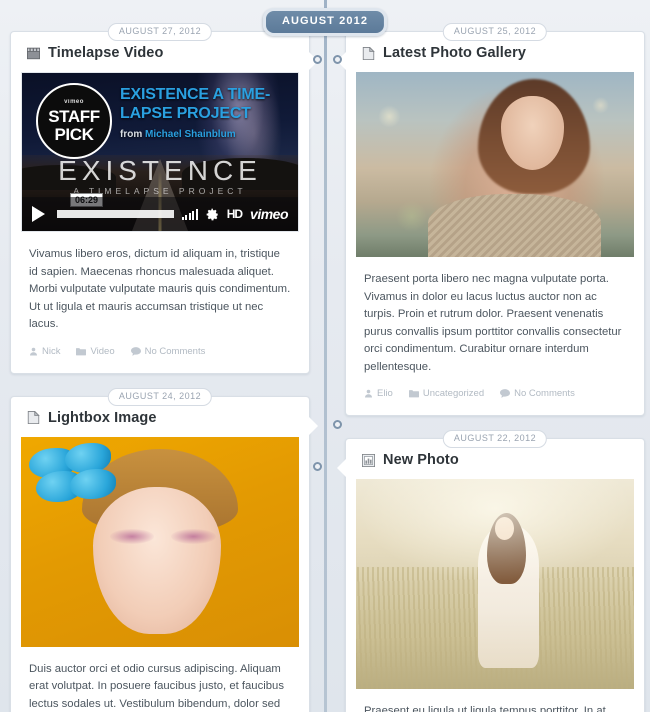 This screenshot has height=712, width=650. What do you see at coordinates (51, 351) in the screenshot?
I see `meta-author-text: Nick` at bounding box center [51, 351].